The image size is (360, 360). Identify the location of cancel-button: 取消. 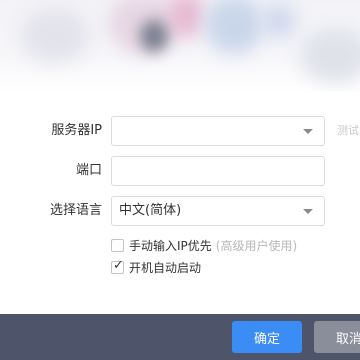
(337, 337).